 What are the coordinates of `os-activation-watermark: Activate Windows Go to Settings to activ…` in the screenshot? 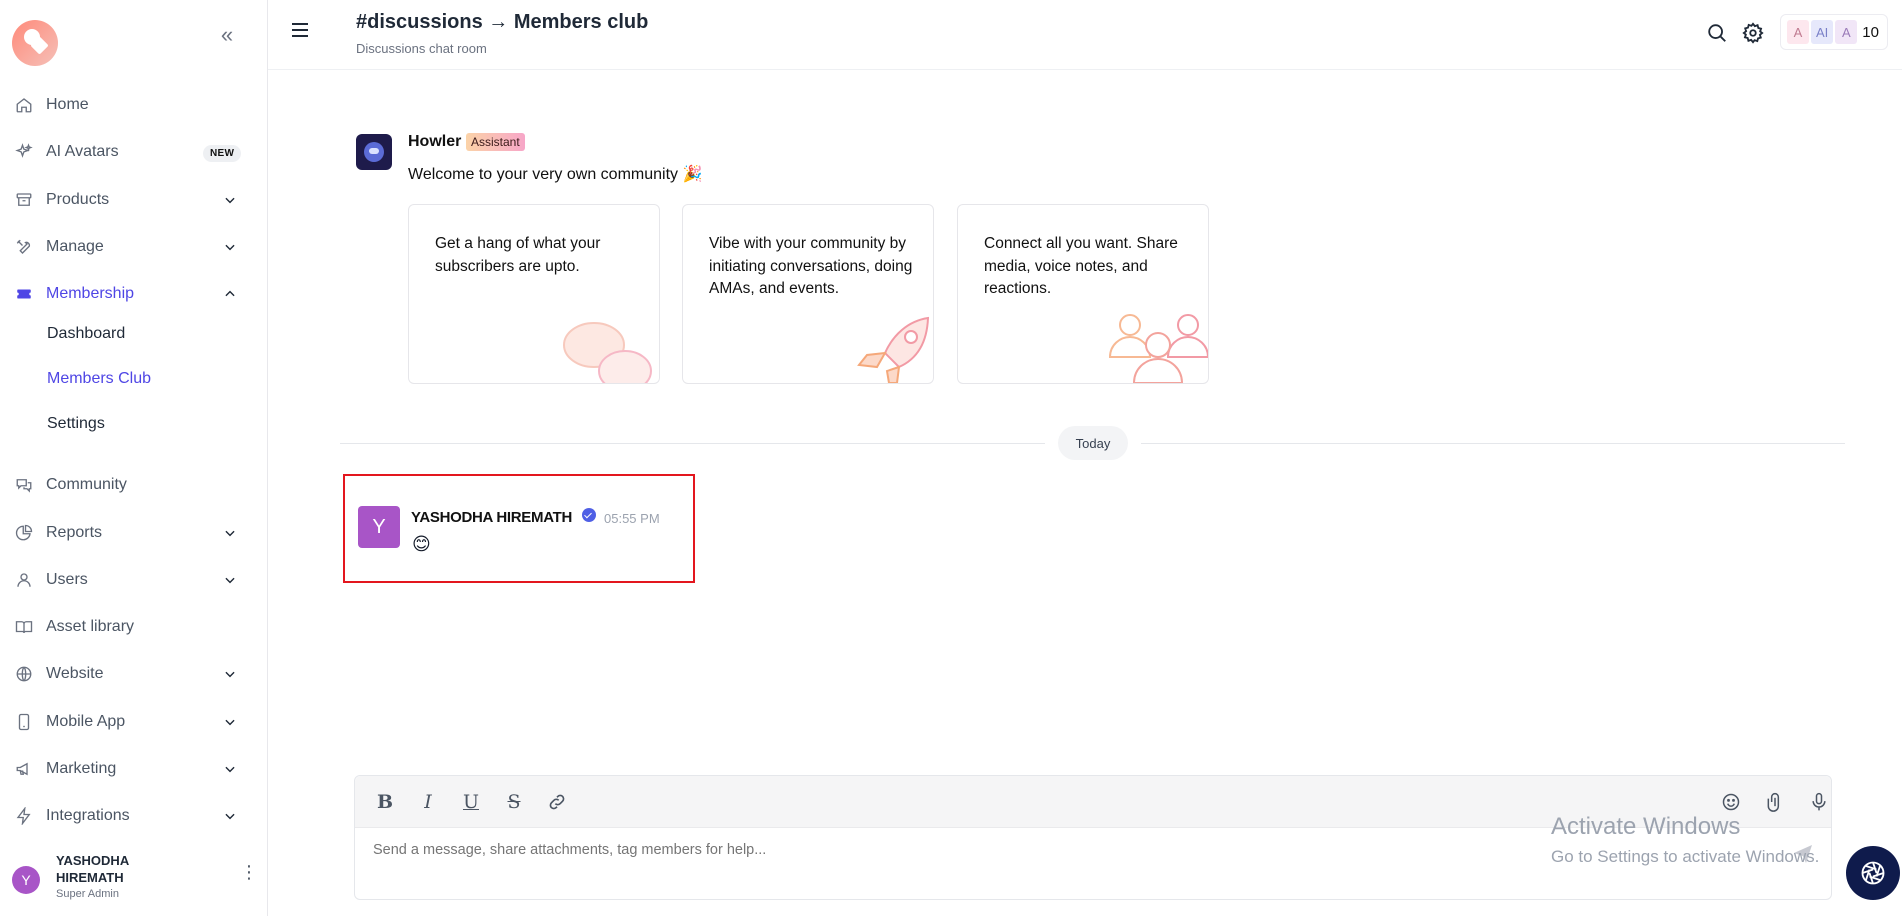 It's located at (1685, 840).